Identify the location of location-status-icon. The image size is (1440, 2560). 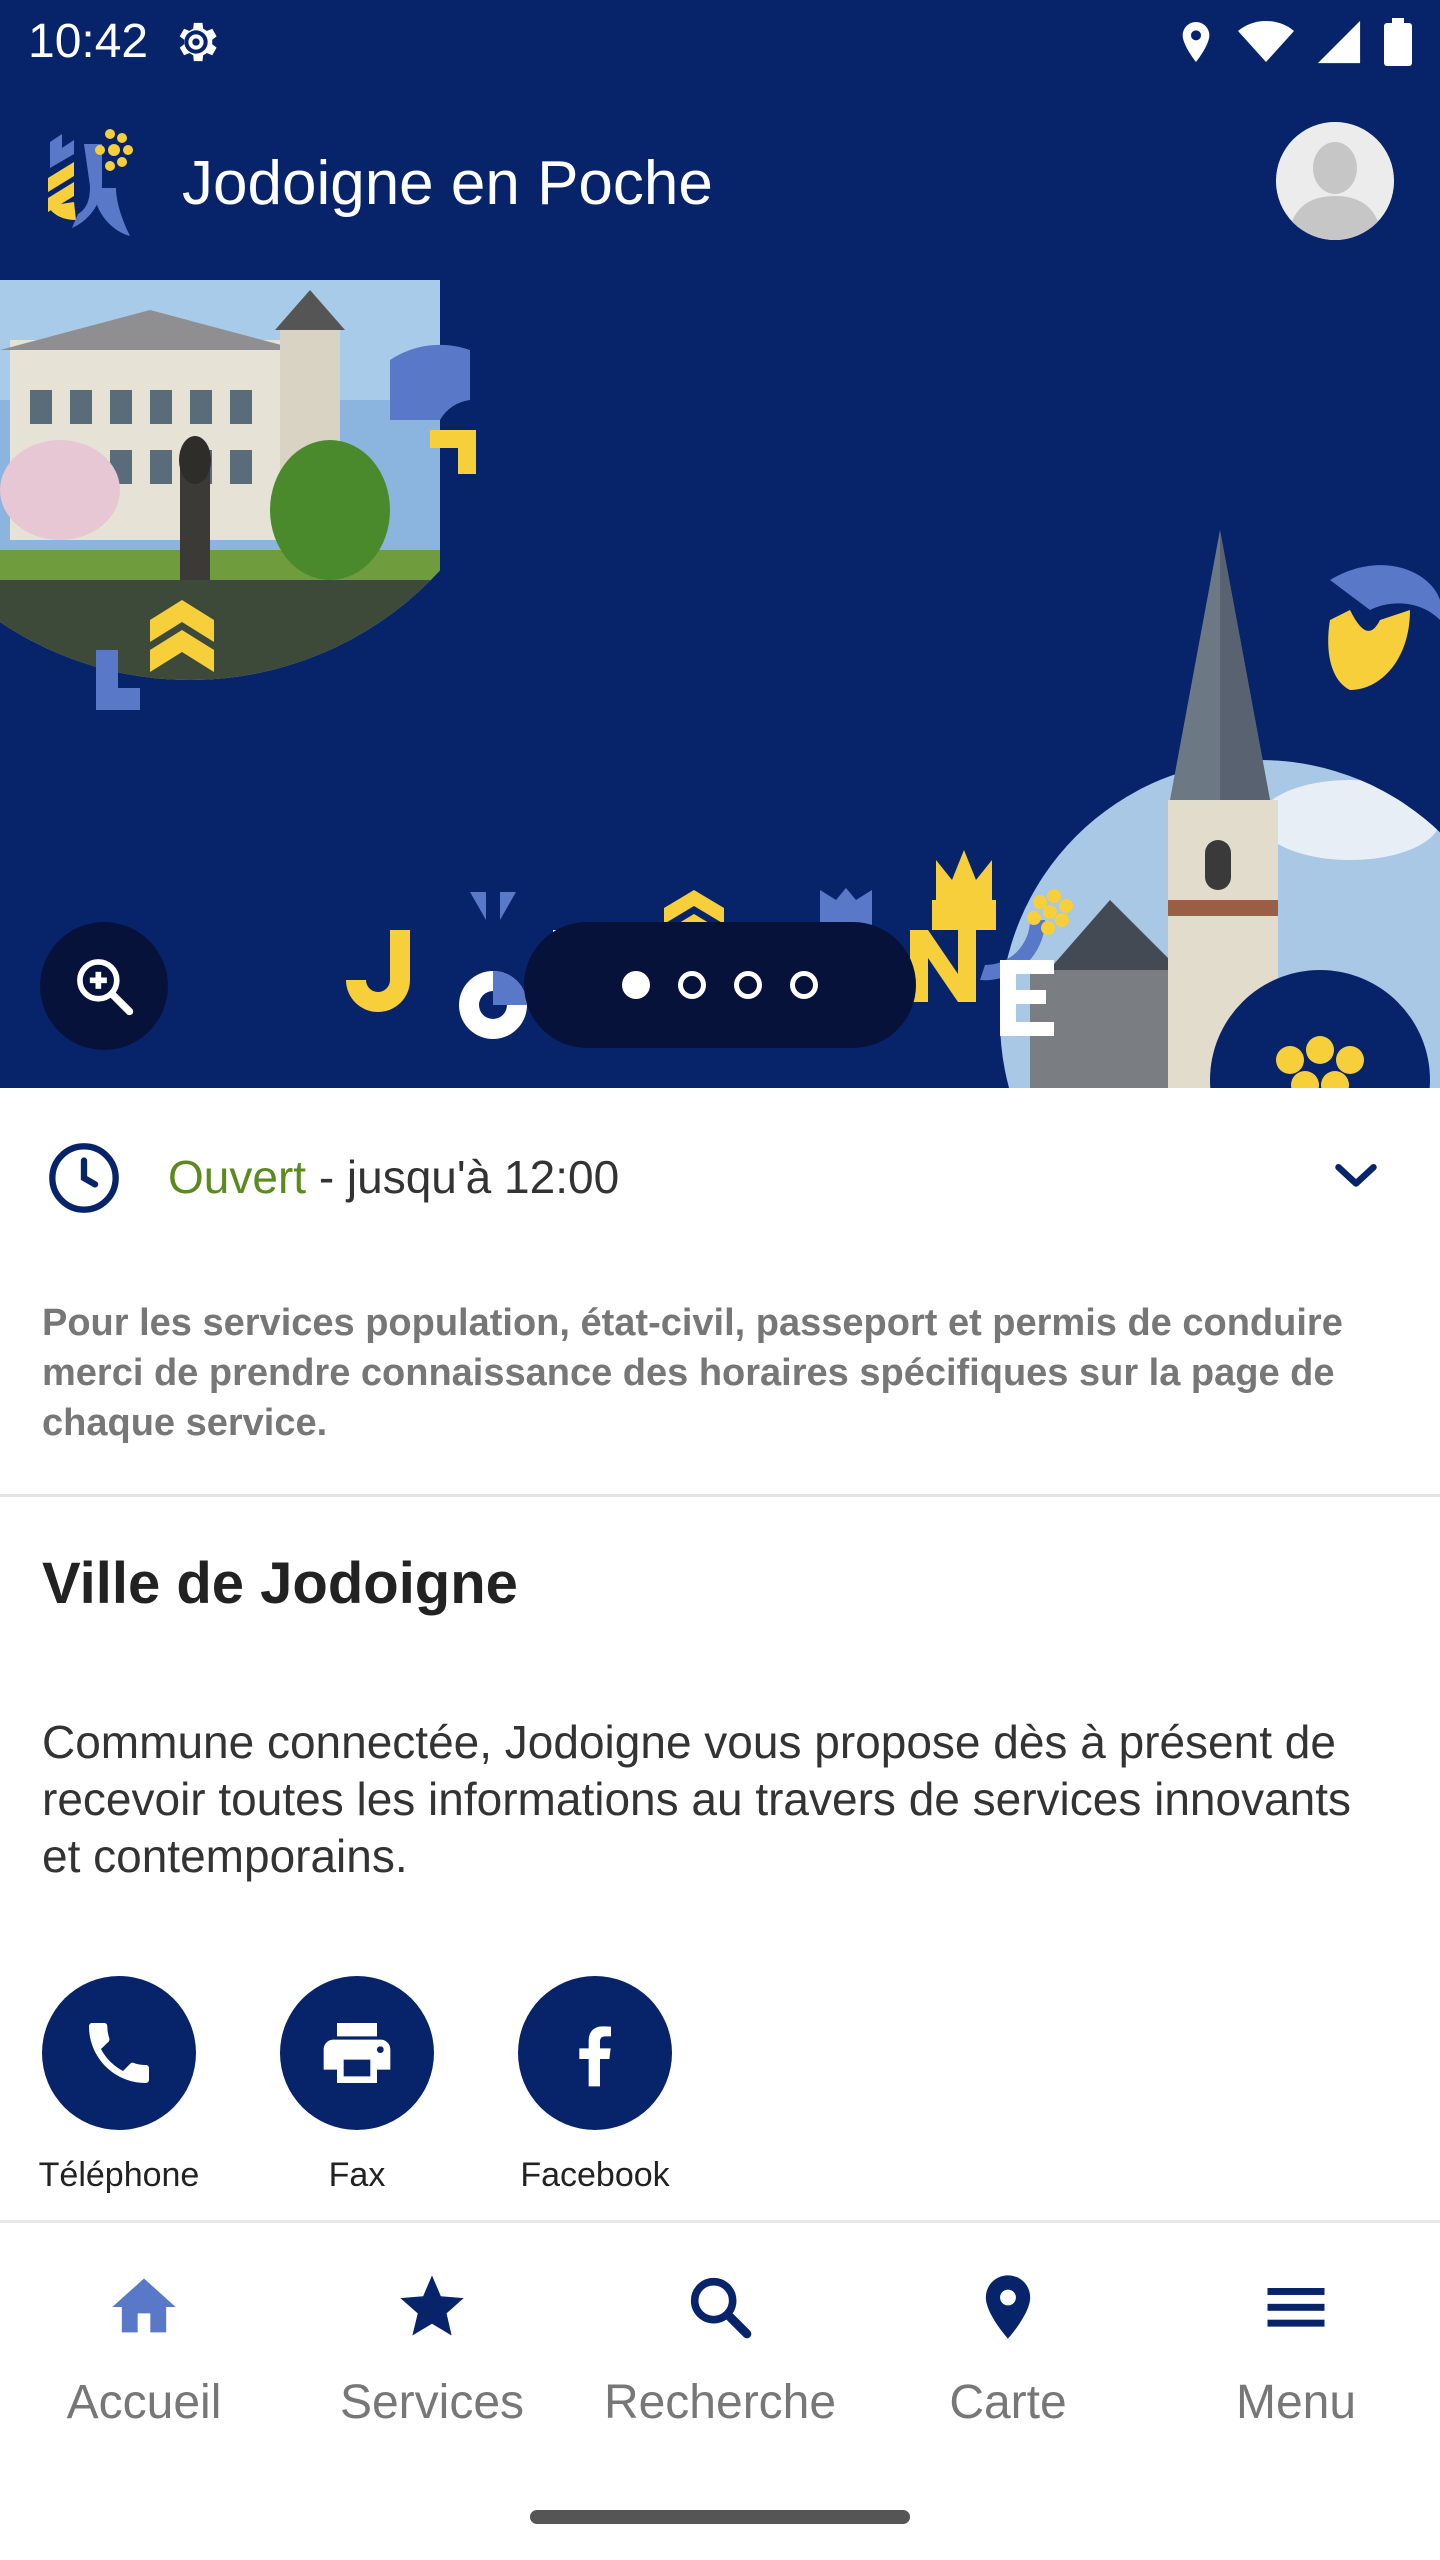
(1196, 42).